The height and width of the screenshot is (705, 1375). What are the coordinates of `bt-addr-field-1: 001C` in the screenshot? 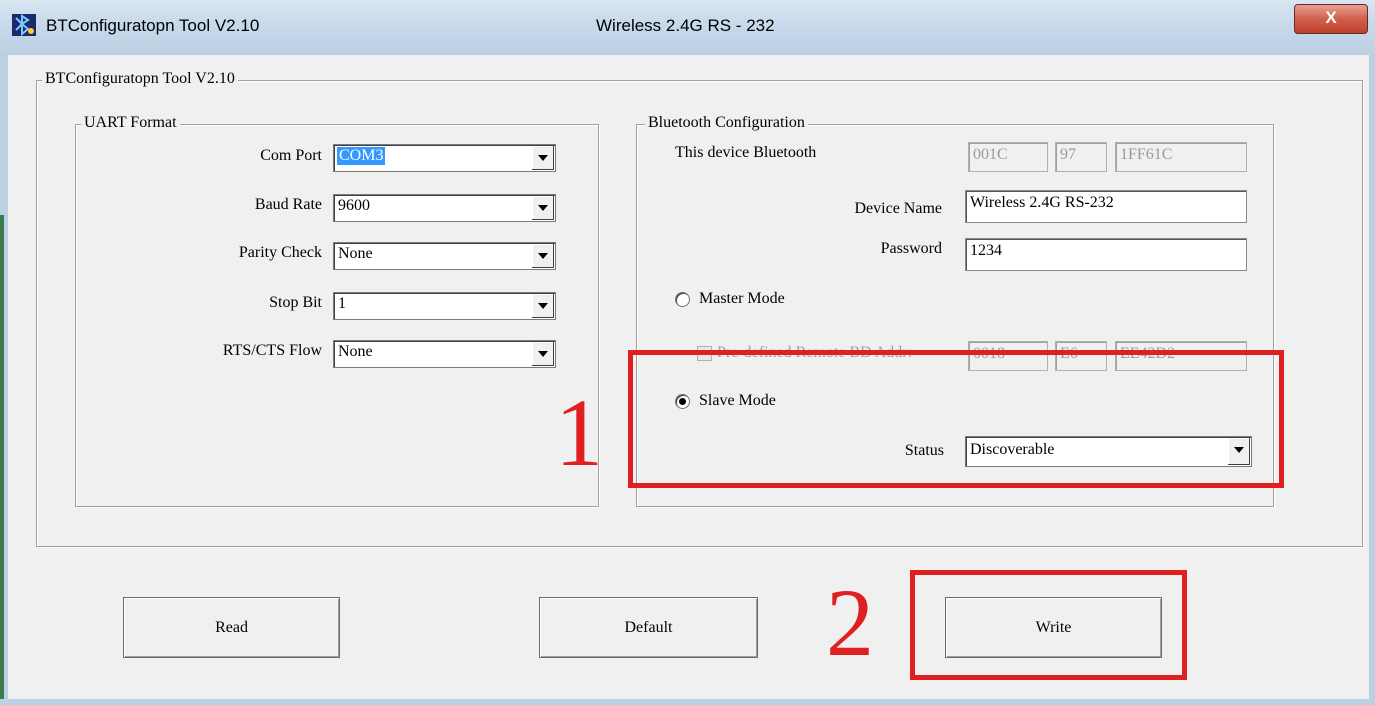 It's located at (1008, 157).